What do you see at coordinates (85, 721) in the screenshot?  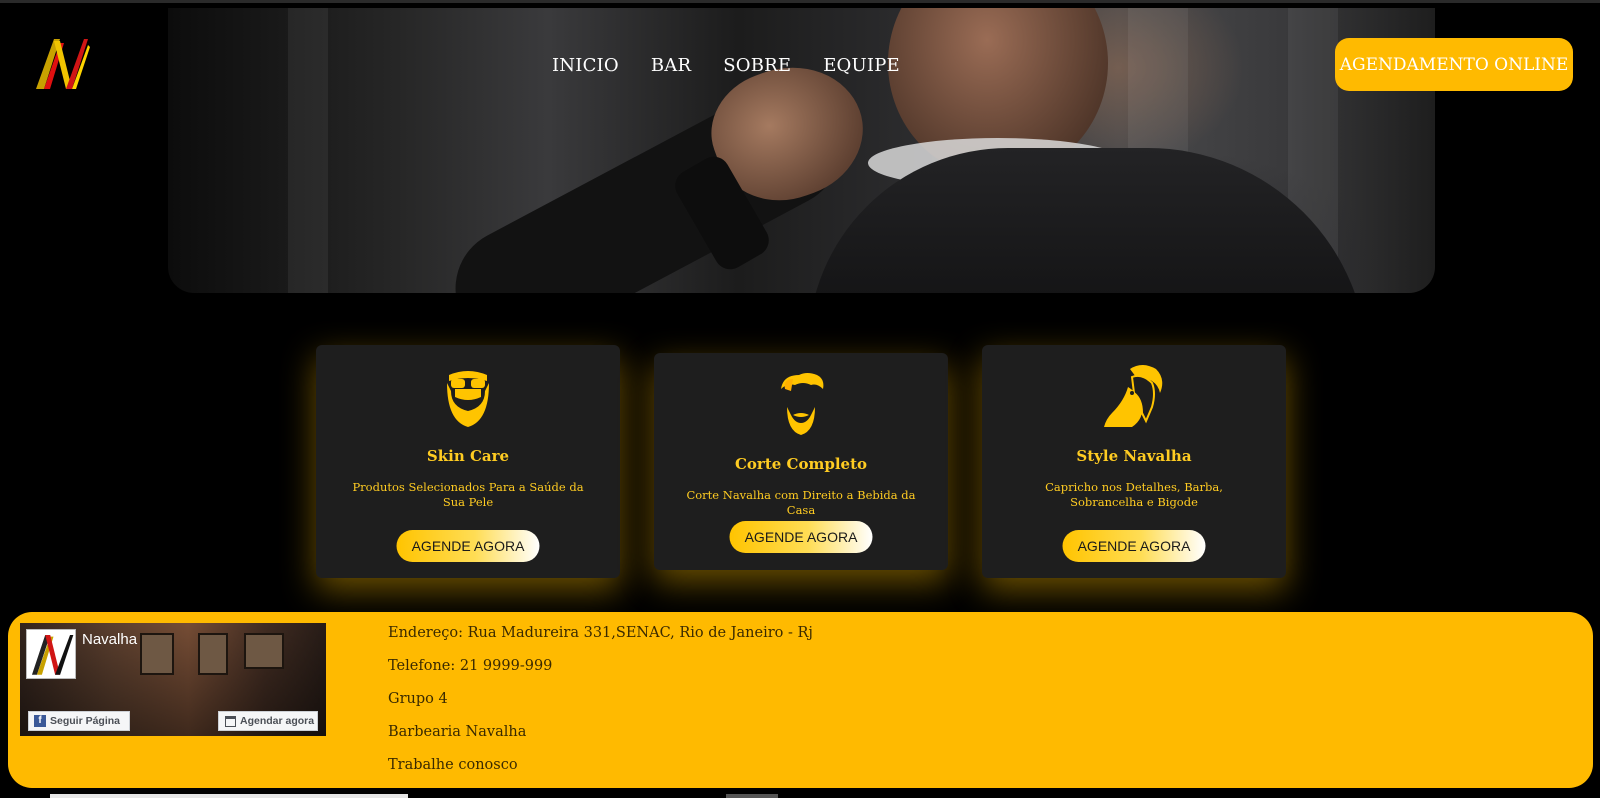 I see `follow-page-label: Seguir Página` at bounding box center [85, 721].